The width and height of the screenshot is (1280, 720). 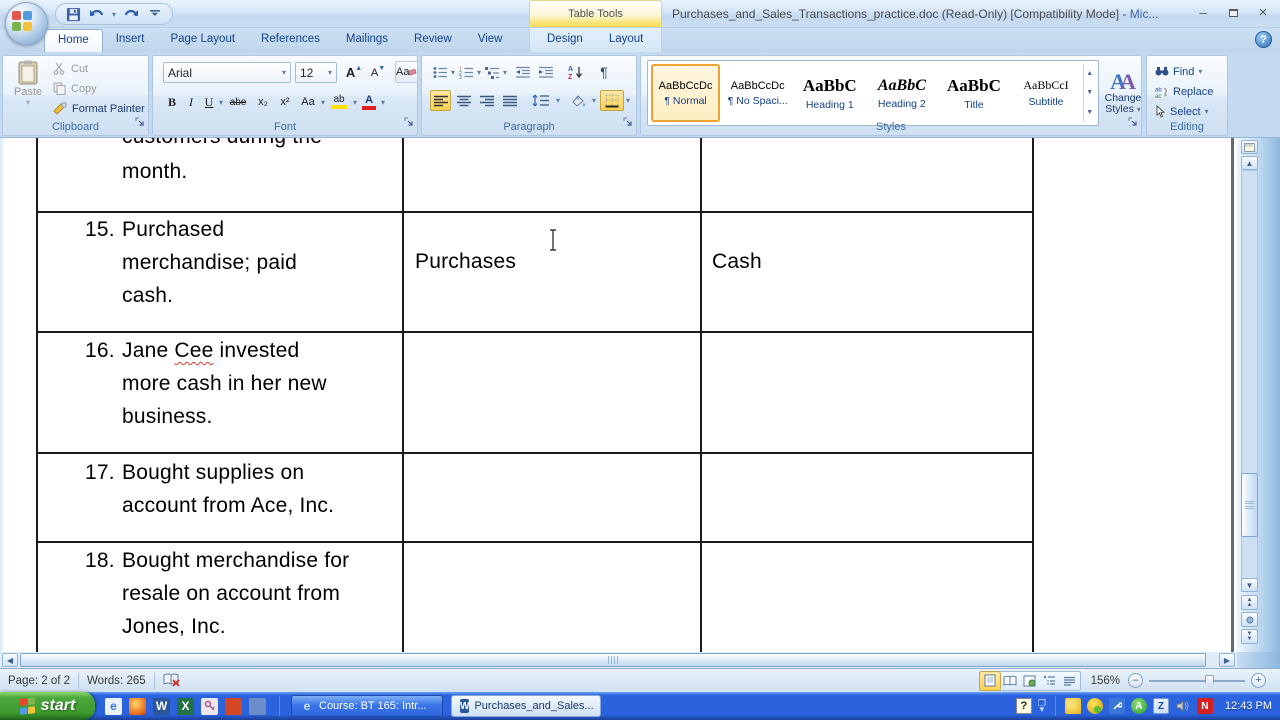 What do you see at coordinates (1249, 602) in the screenshot?
I see `previous-page-icon: ▲ ▲` at bounding box center [1249, 602].